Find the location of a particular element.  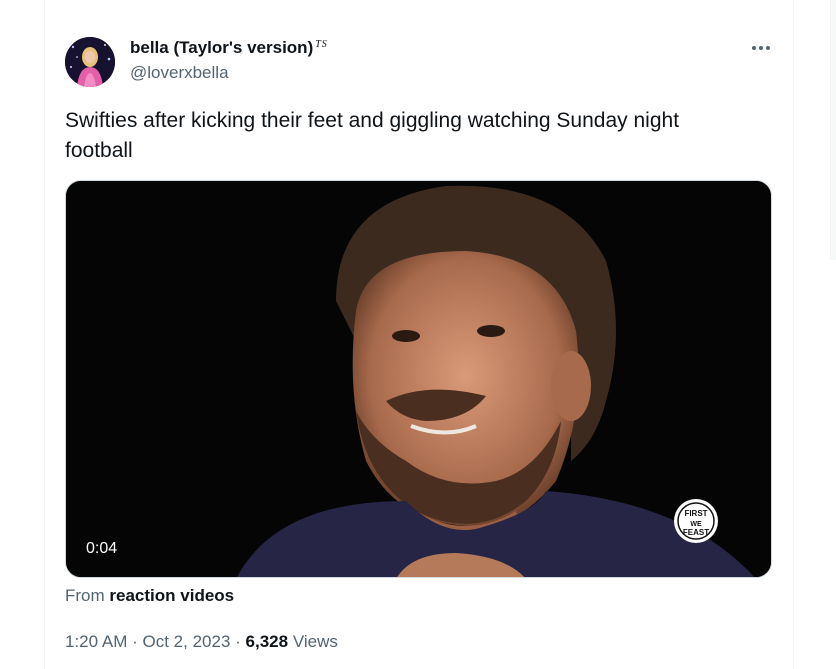

avatar is located at coordinates (90, 62).